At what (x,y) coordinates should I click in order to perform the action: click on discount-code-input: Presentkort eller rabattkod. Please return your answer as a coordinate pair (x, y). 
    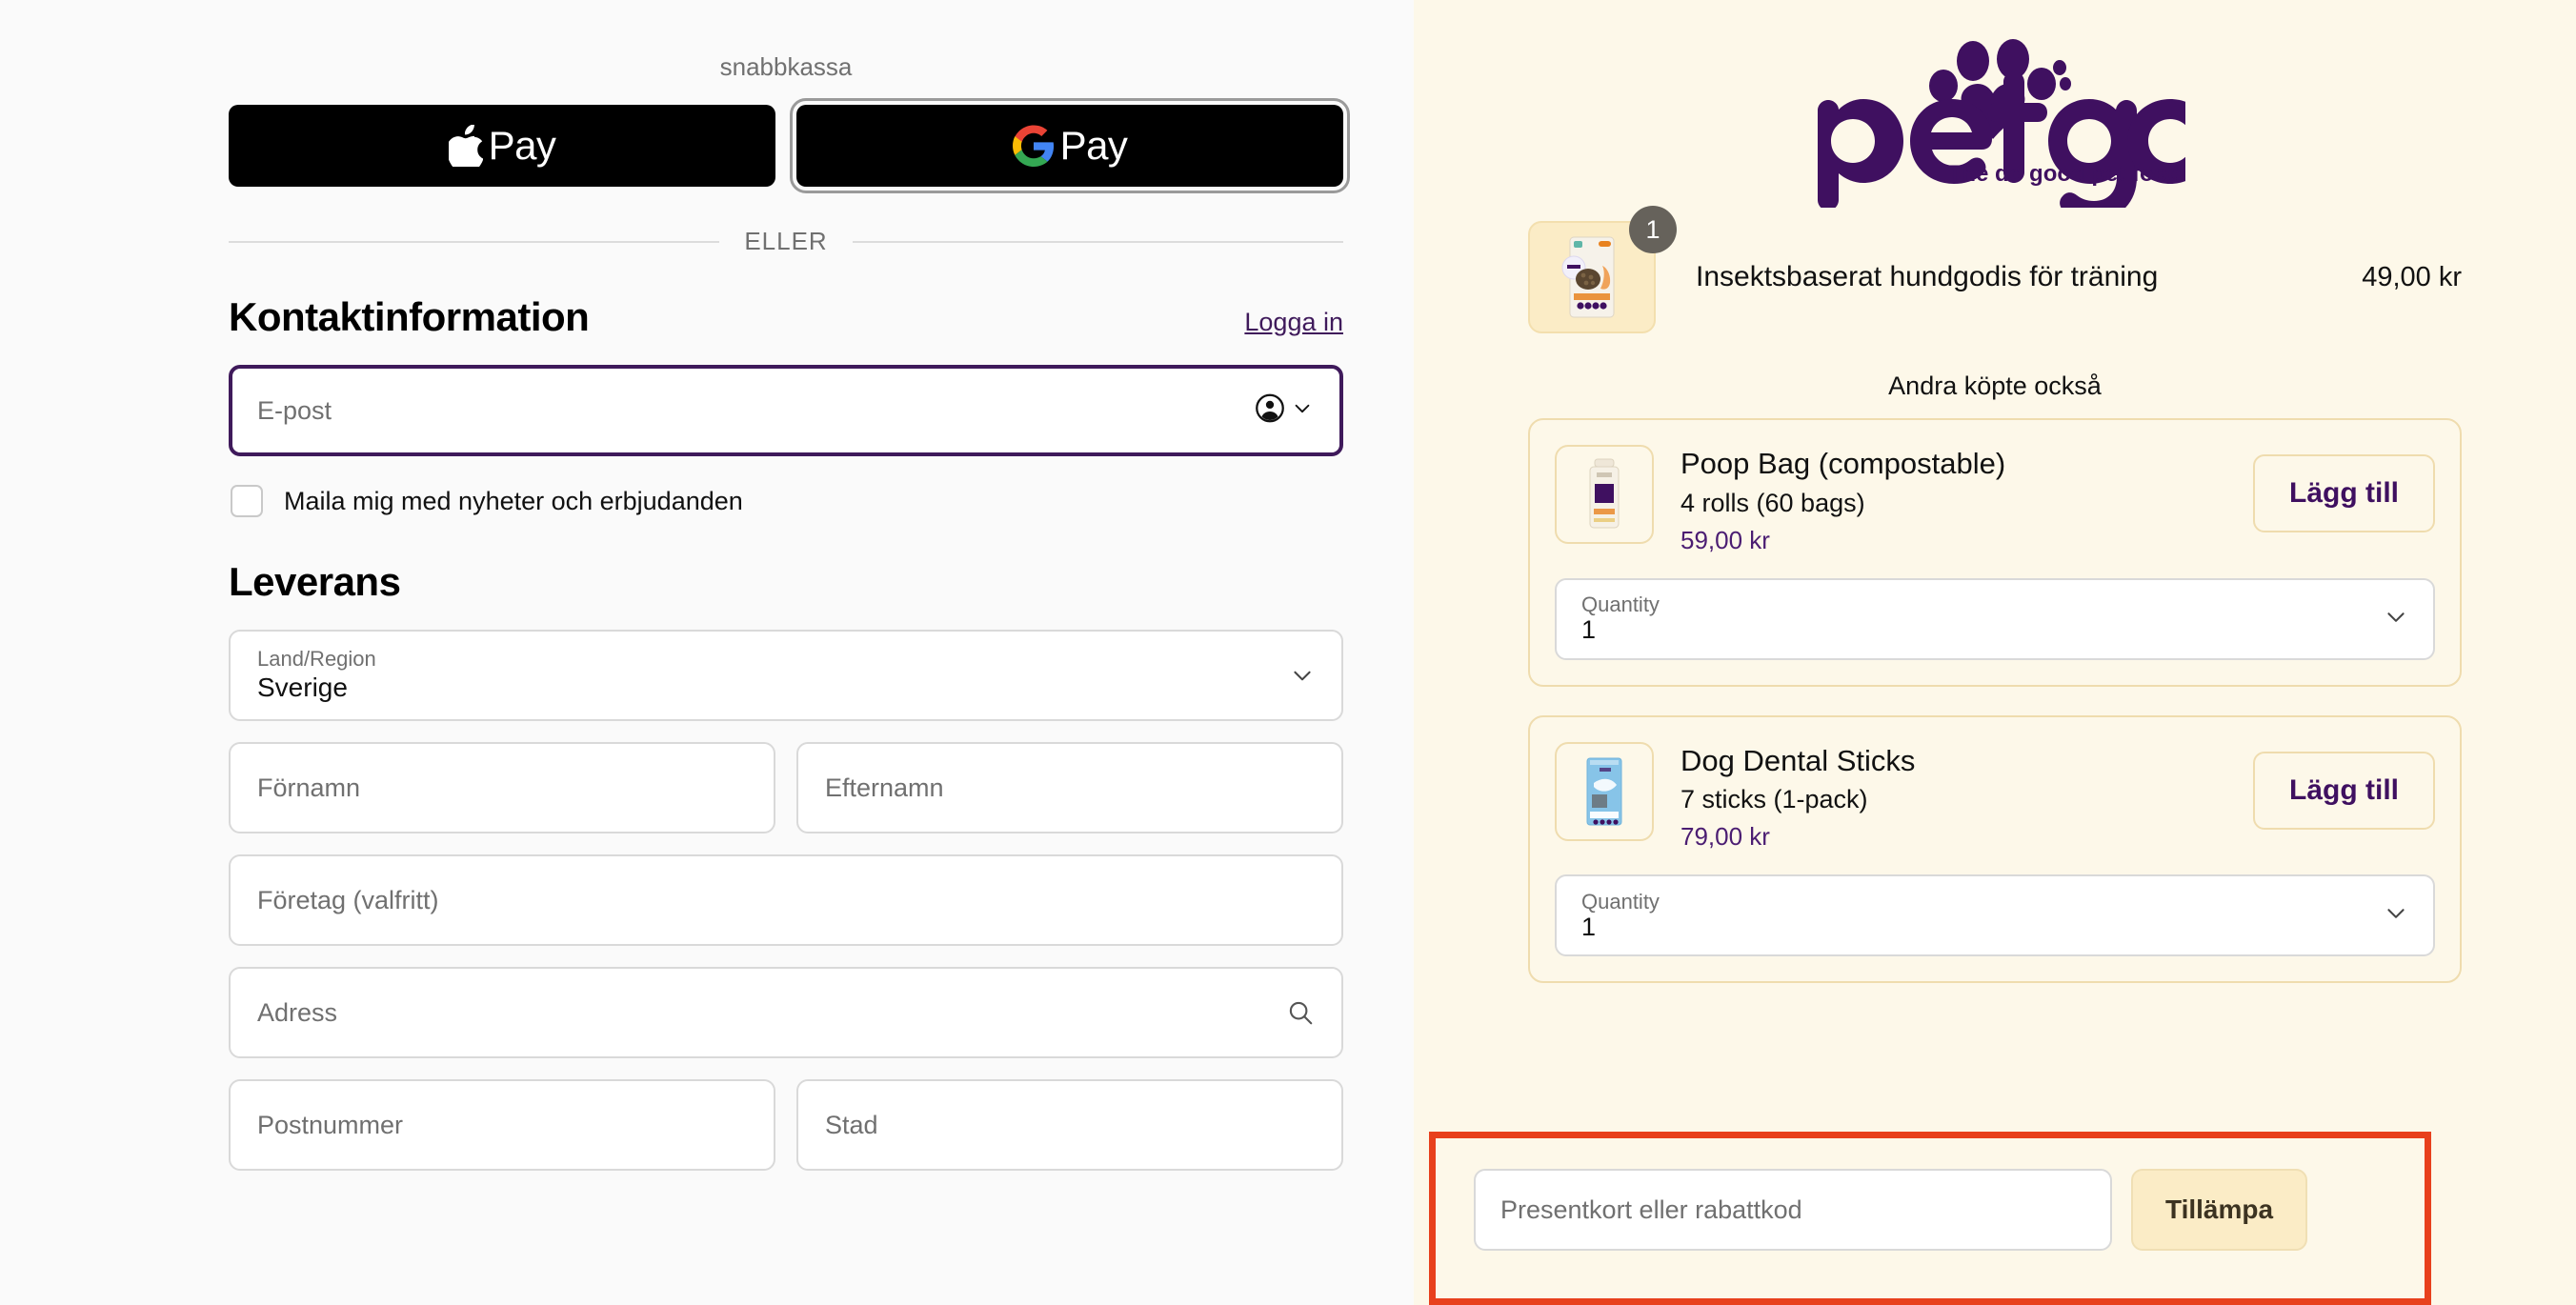
    Looking at the image, I should click on (1793, 1210).